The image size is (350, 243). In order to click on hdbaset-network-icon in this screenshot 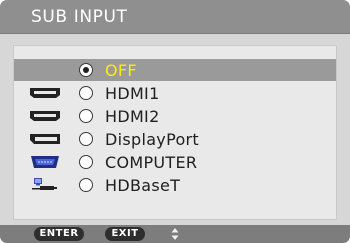, I will do `click(45, 185)`.